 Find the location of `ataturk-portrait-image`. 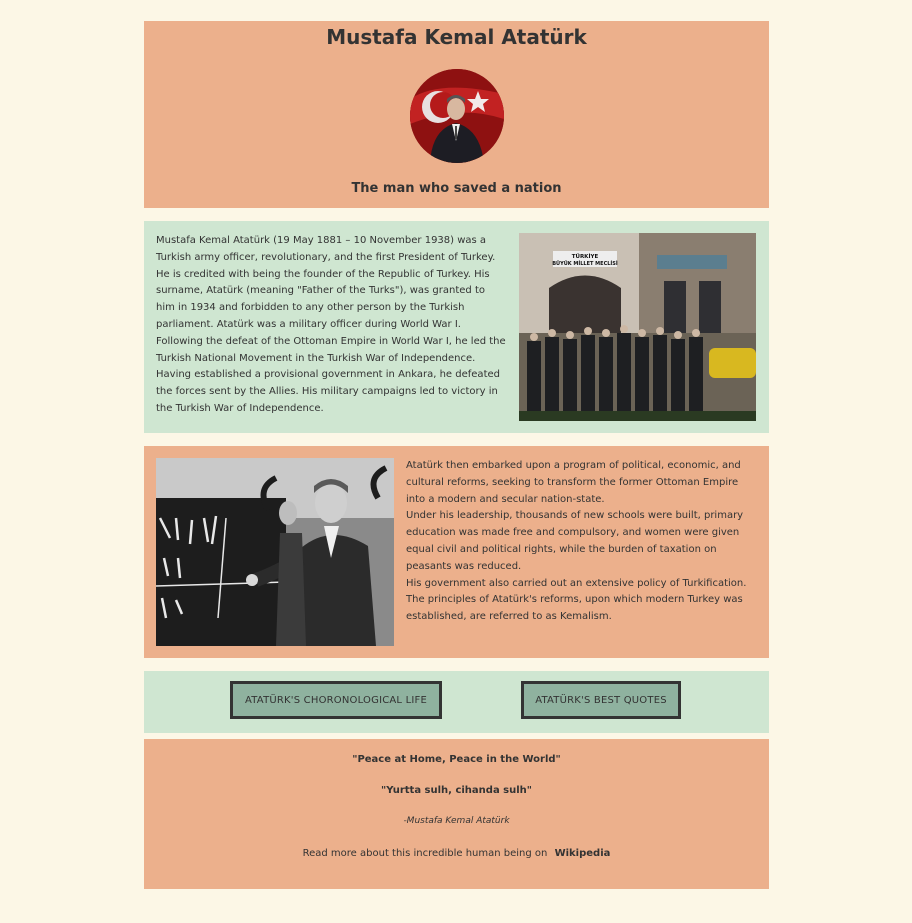

ataturk-portrait-image is located at coordinates (457, 116).